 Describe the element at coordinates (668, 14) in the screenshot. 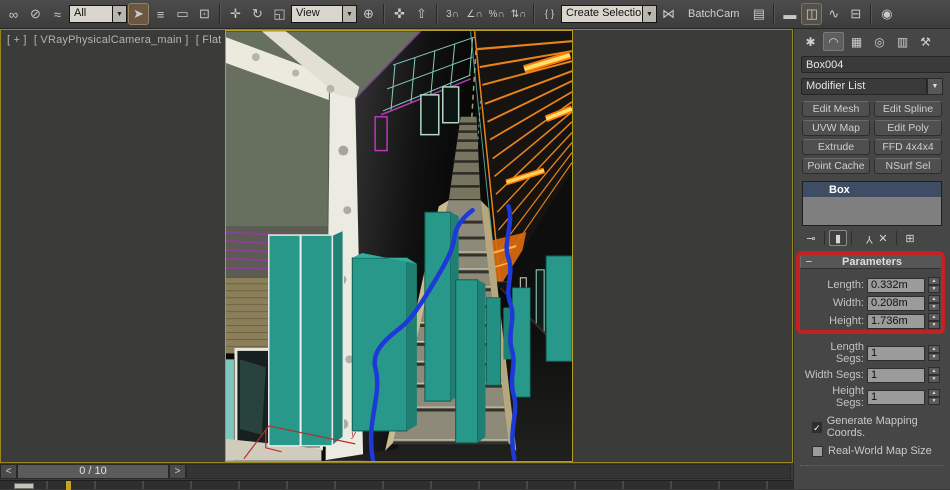

I see `mirror-icon: ⋈` at that location.